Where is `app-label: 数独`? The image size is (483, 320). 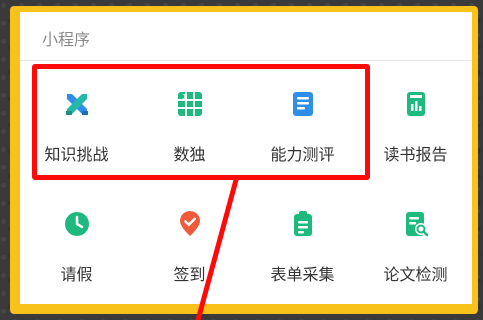 app-label: 数独 is located at coordinates (189, 154).